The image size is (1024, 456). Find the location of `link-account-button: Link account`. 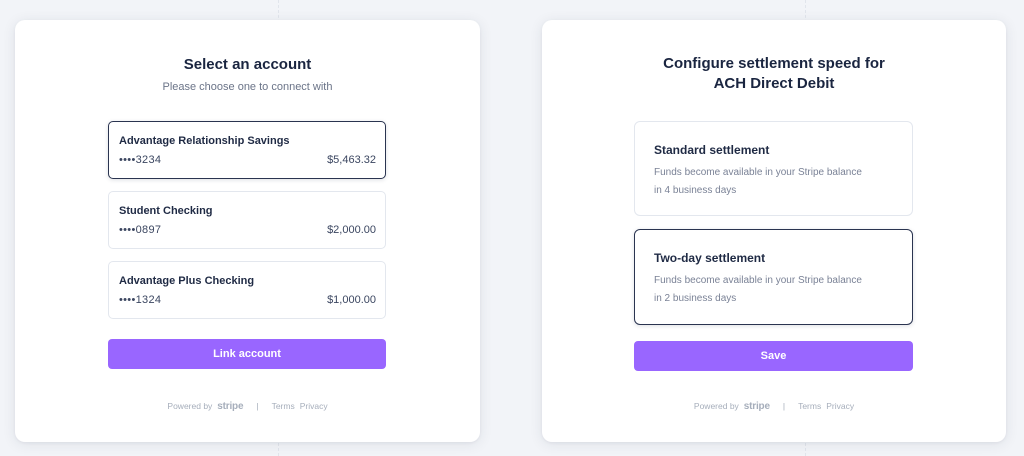

link-account-button: Link account is located at coordinates (247, 354).